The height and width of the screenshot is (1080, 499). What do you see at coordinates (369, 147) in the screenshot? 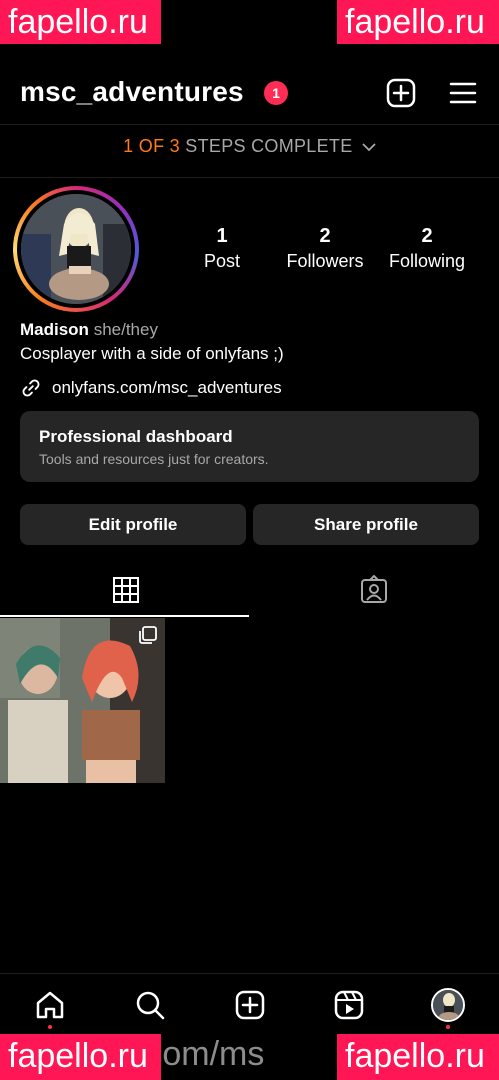
I see `chevron-down-icon` at bounding box center [369, 147].